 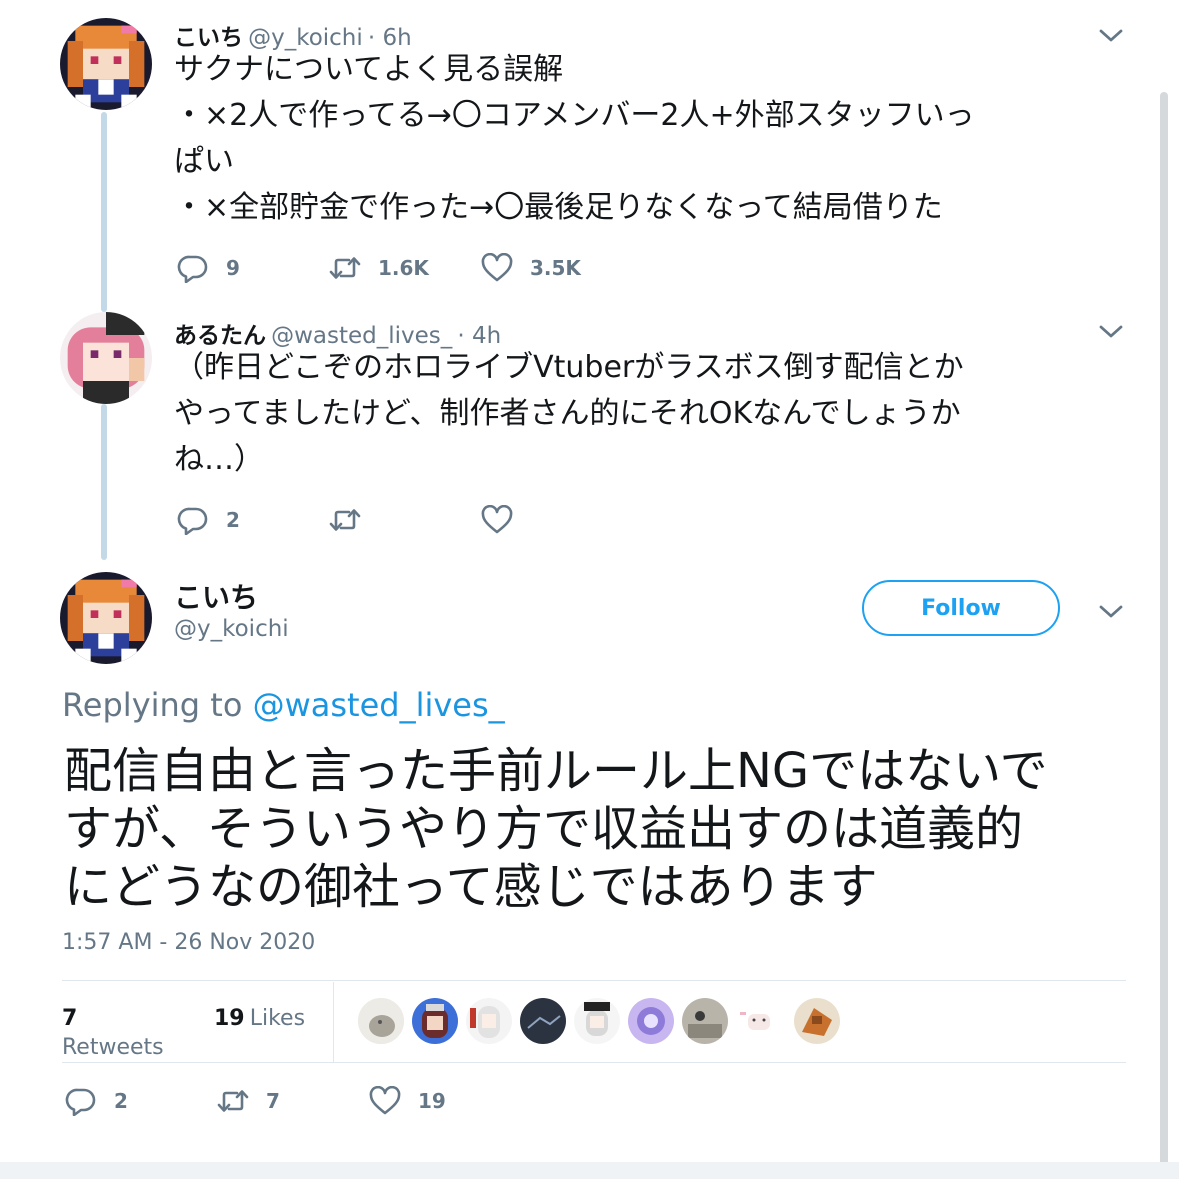 I want to click on like-button: 19, so click(x=407, y=1101).